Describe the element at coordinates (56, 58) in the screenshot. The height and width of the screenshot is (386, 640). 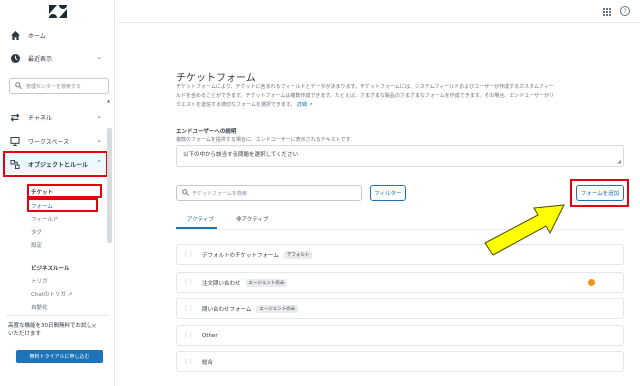
I see `sidebar-item-recent: 最近表示 ⌄` at that location.